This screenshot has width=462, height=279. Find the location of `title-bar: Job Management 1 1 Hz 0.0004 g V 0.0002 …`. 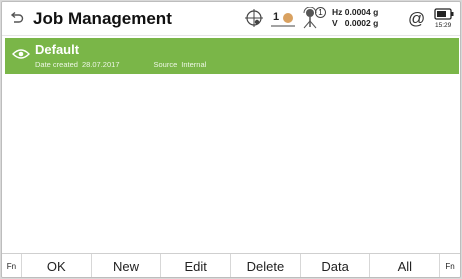

title-bar: Job Management 1 1 Hz 0.0004 g V 0.0002 … is located at coordinates (231, 19).